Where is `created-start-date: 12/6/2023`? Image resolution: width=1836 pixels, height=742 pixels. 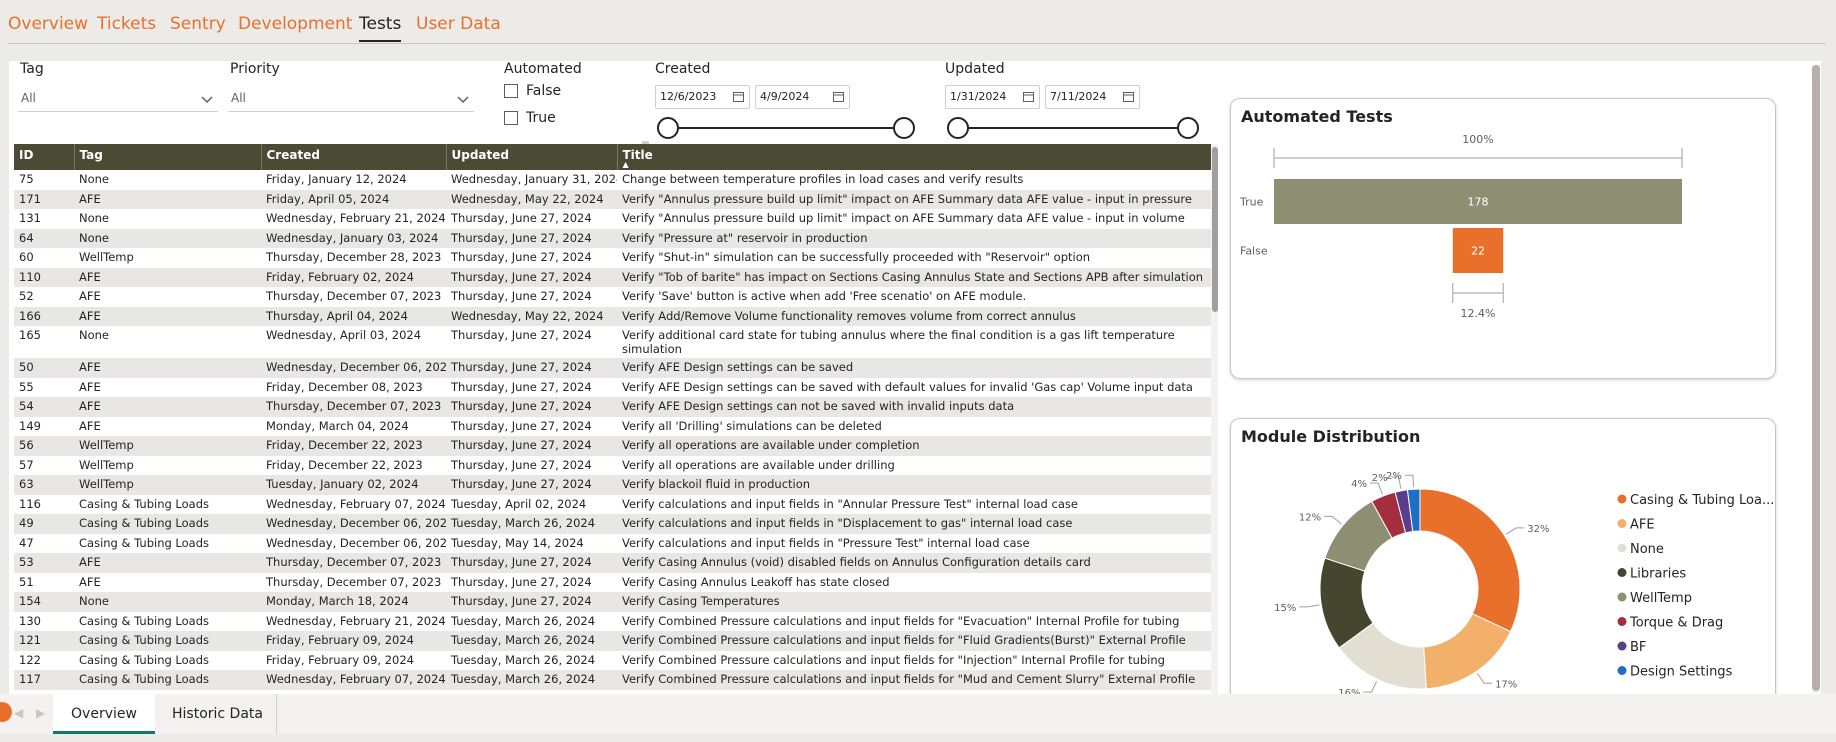 created-start-date: 12/6/2023 is located at coordinates (688, 96).